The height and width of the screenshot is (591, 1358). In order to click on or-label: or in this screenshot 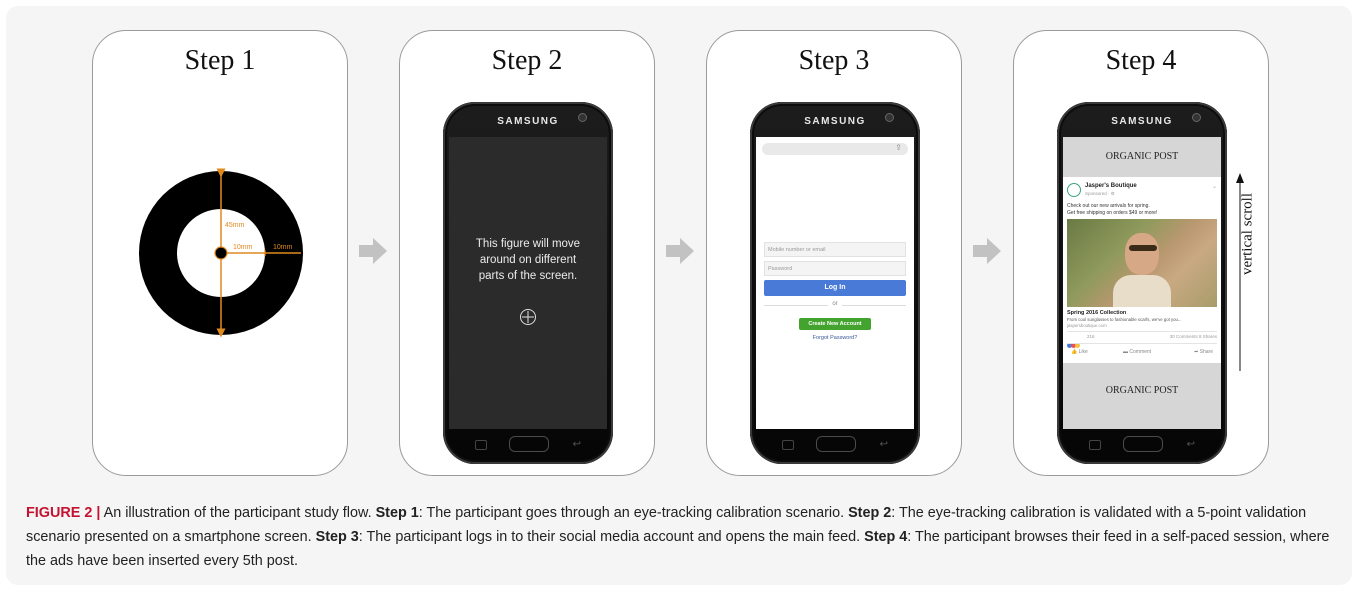, I will do `click(835, 304)`.